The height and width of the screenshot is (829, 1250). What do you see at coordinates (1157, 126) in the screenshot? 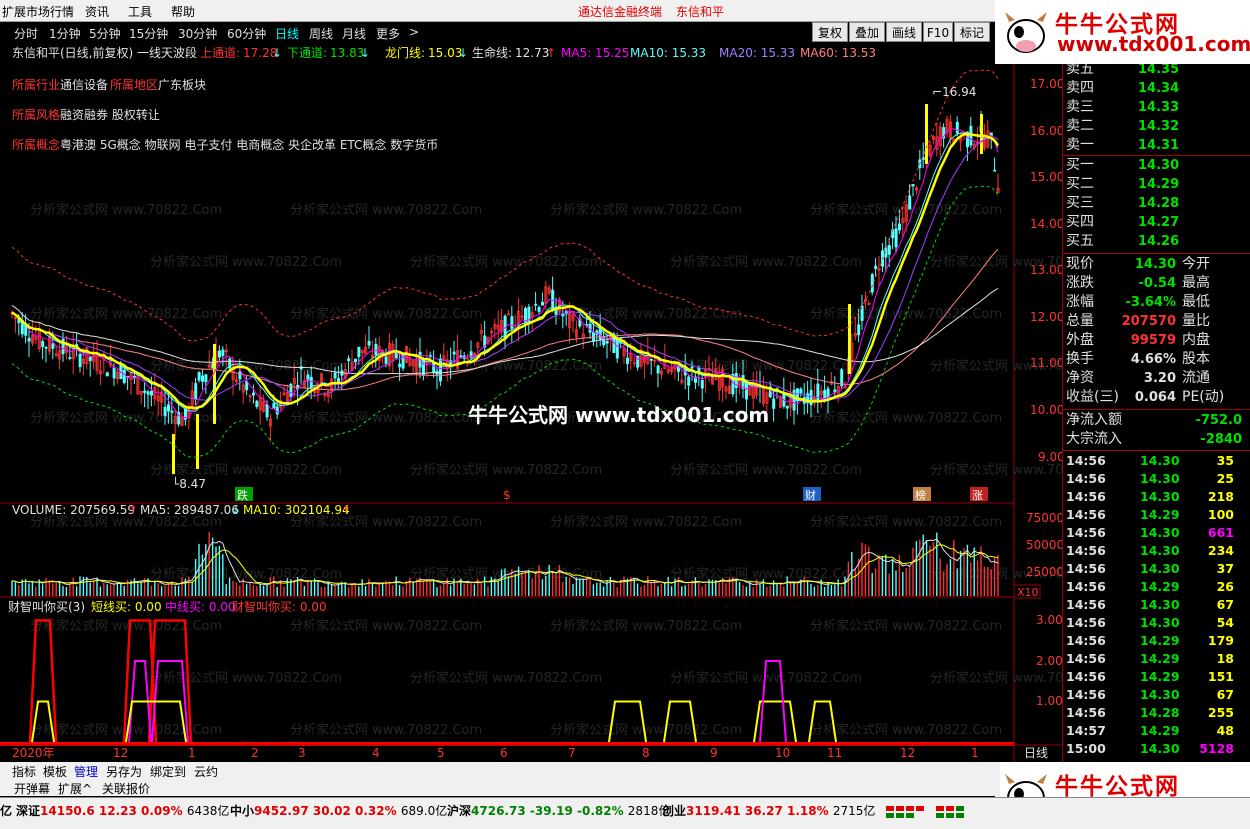
I see `ask-row: 卖二 14.32` at bounding box center [1157, 126].